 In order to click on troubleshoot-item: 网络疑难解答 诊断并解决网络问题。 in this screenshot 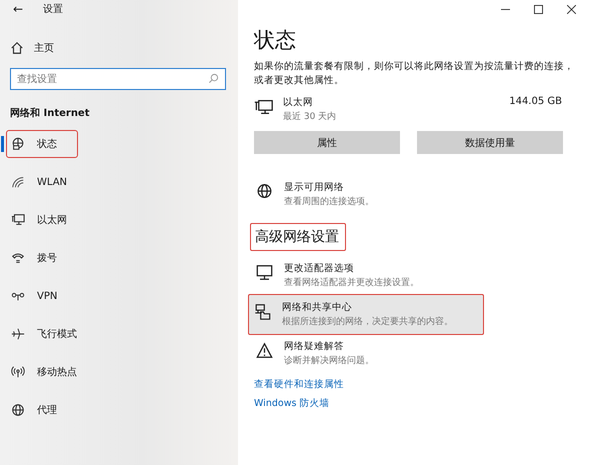, I will do `click(369, 353)`.